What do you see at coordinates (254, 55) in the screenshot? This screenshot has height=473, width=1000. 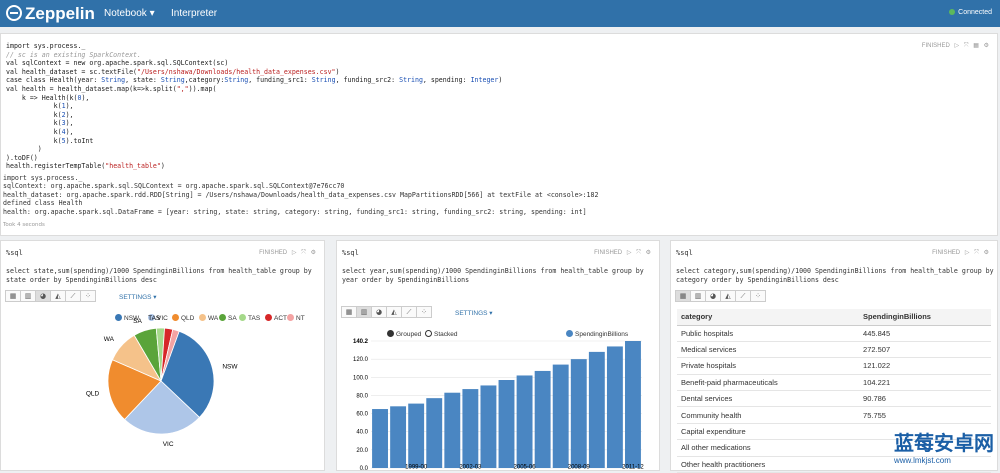 I see `code-line: // sc is an existing SparkContext.` at bounding box center [254, 55].